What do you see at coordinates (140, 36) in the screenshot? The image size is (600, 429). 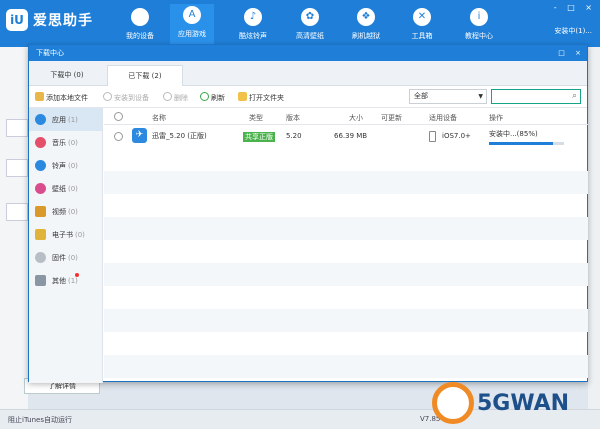 I see `nav-label: 我的设备` at bounding box center [140, 36].